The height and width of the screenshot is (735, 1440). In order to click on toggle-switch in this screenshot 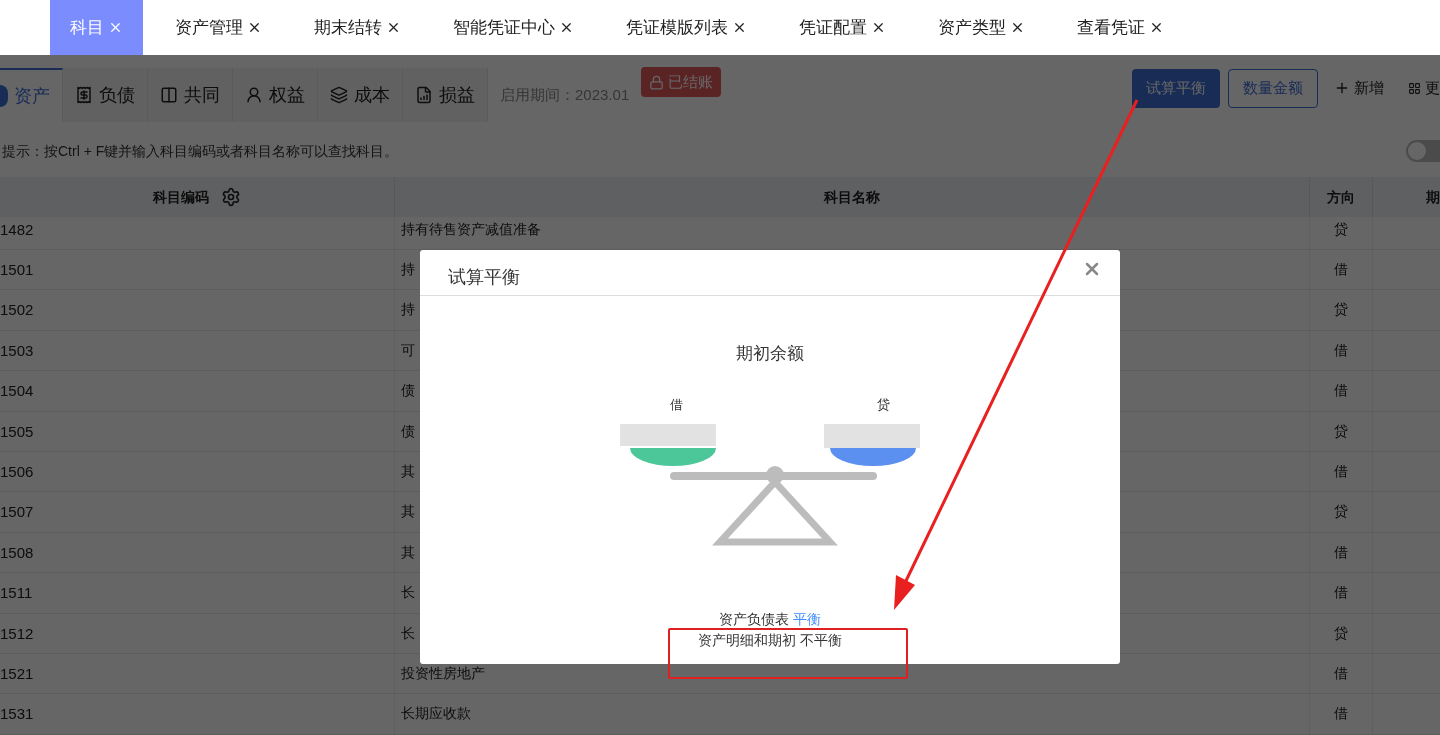, I will do `click(1423, 151)`.